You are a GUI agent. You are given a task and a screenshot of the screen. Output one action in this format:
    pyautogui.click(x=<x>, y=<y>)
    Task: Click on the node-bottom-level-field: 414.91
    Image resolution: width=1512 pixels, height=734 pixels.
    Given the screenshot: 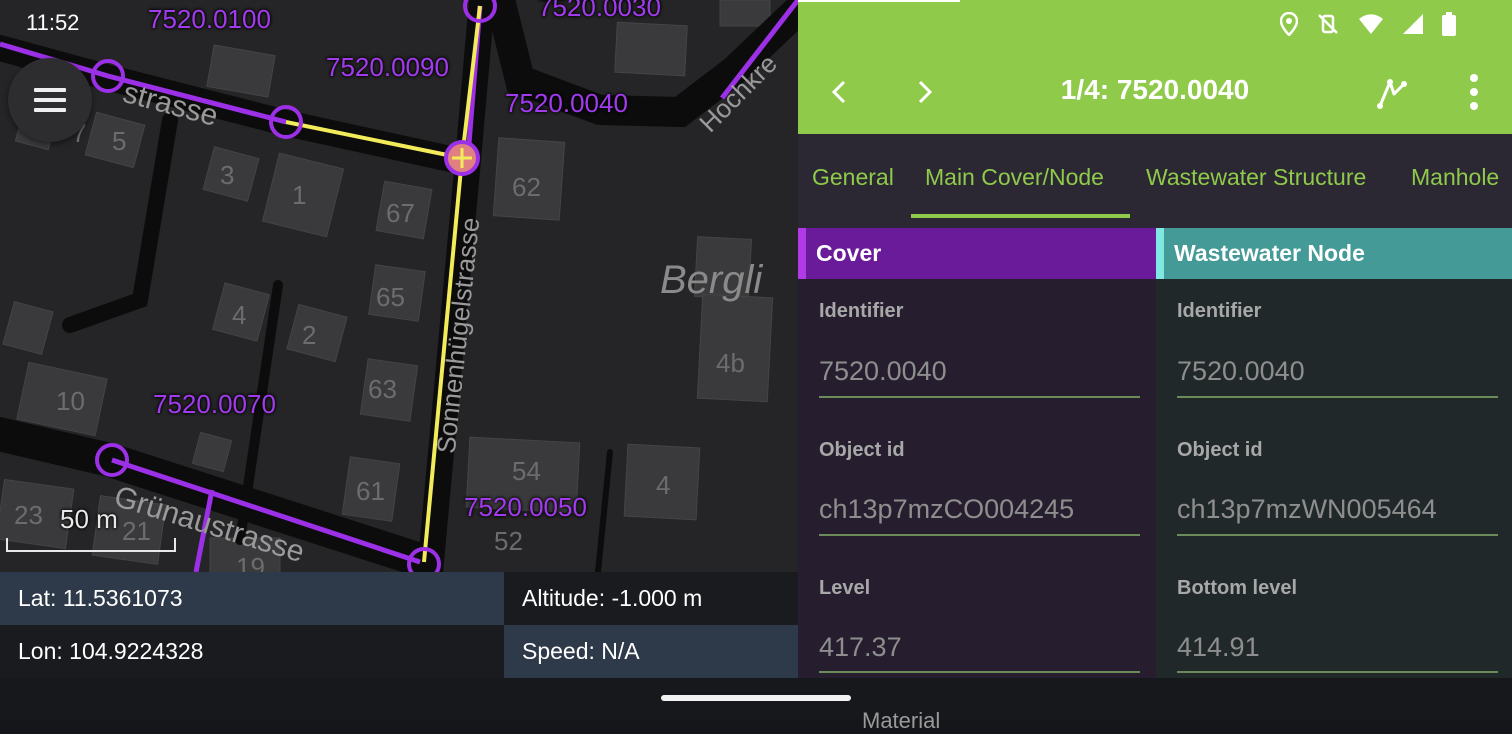 What is the action you would take?
    pyautogui.click(x=1218, y=647)
    